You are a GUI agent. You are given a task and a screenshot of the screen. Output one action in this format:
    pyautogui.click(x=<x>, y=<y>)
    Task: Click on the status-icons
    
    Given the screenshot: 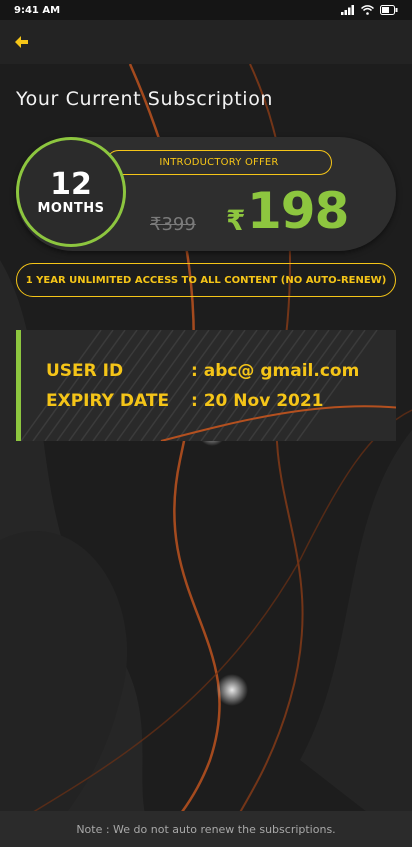 What is the action you would take?
    pyautogui.click(x=369, y=10)
    